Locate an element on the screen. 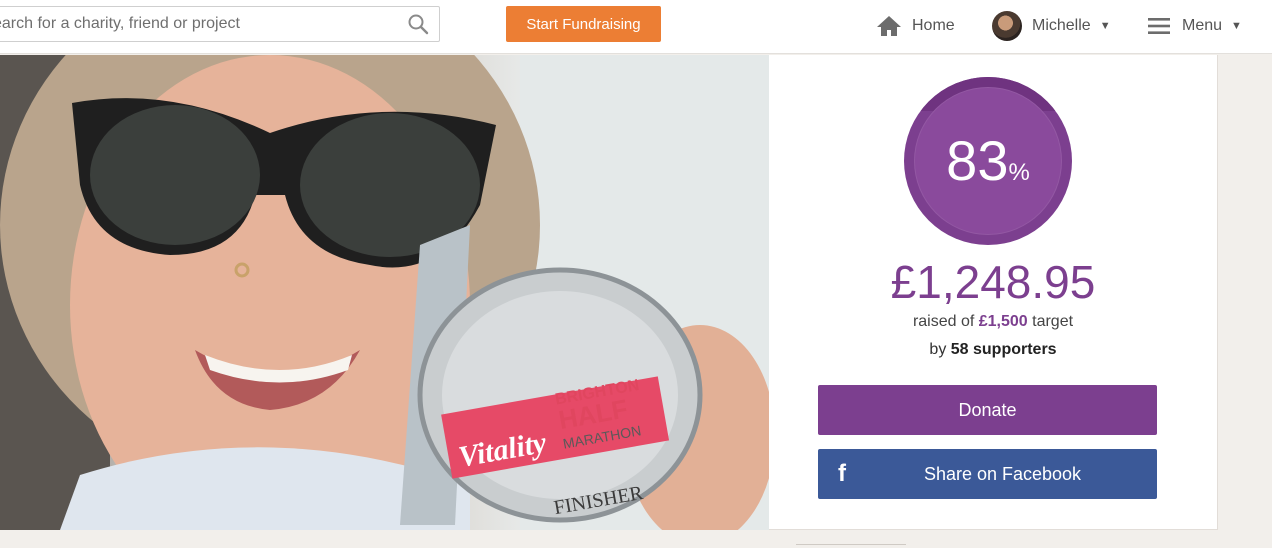 The width and height of the screenshot is (1272, 548). top-navigation-bar: Start Fundraising Home Michelle ▼ Menu ▼ is located at coordinates (636, 27).